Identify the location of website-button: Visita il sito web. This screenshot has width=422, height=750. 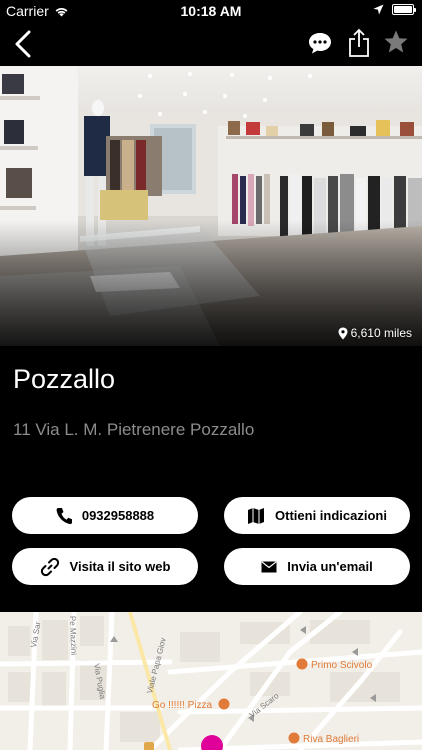
(105, 566).